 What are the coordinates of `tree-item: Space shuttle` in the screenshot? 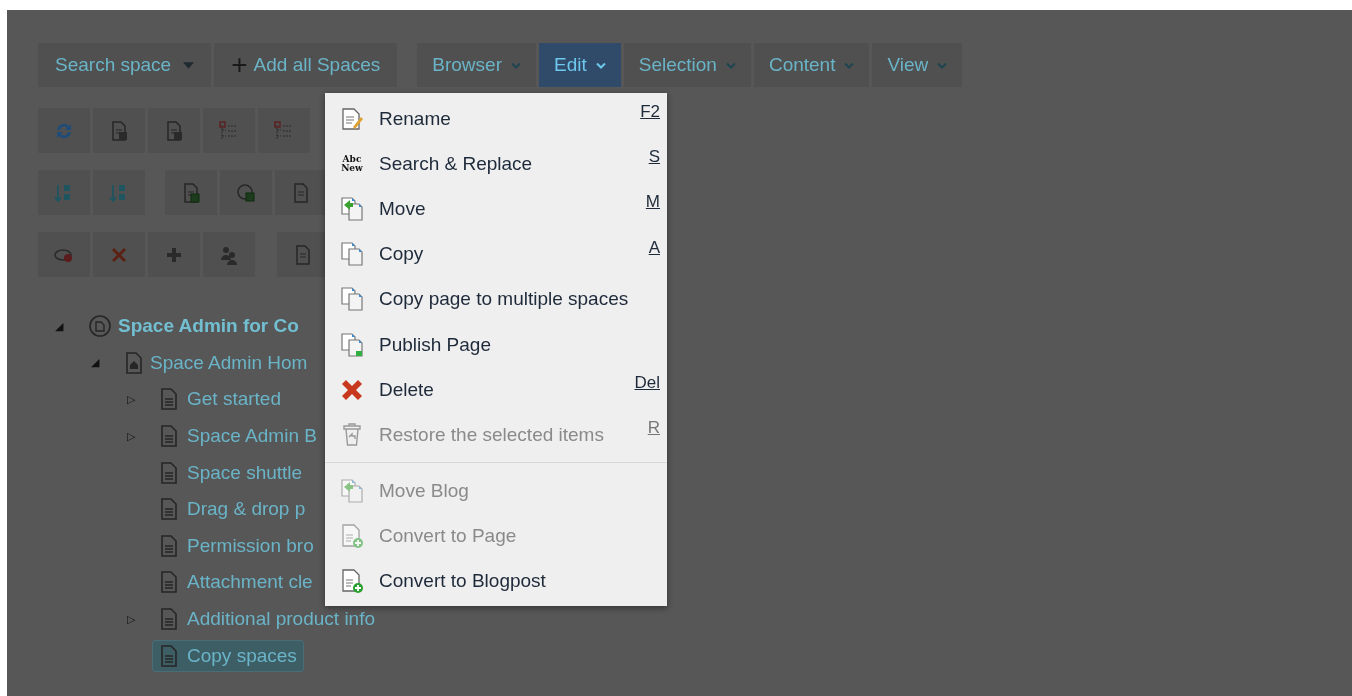 It's located at (231, 472).